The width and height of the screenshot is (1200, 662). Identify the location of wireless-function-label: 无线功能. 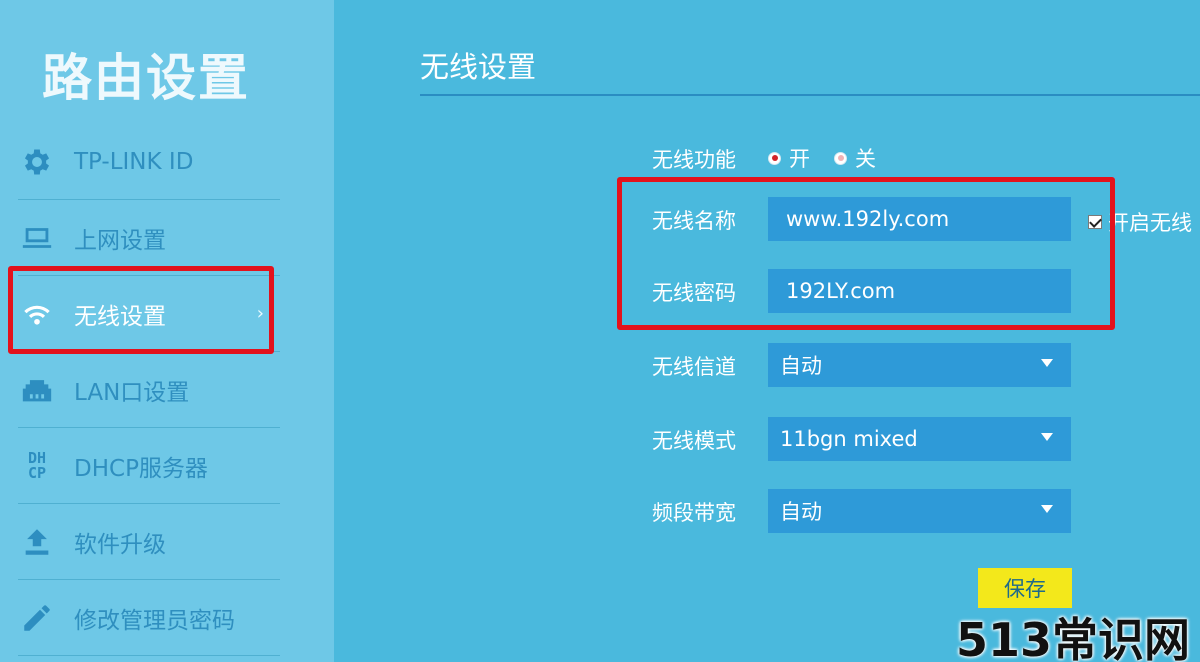
(694, 160).